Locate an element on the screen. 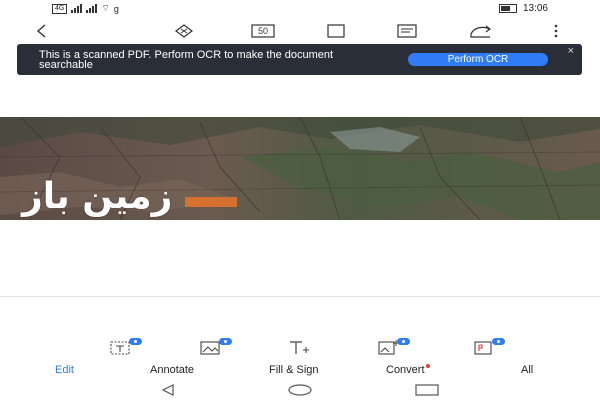 Image resolution: width=600 pixels, height=401 pixels. share-icon is located at coordinates (481, 31).